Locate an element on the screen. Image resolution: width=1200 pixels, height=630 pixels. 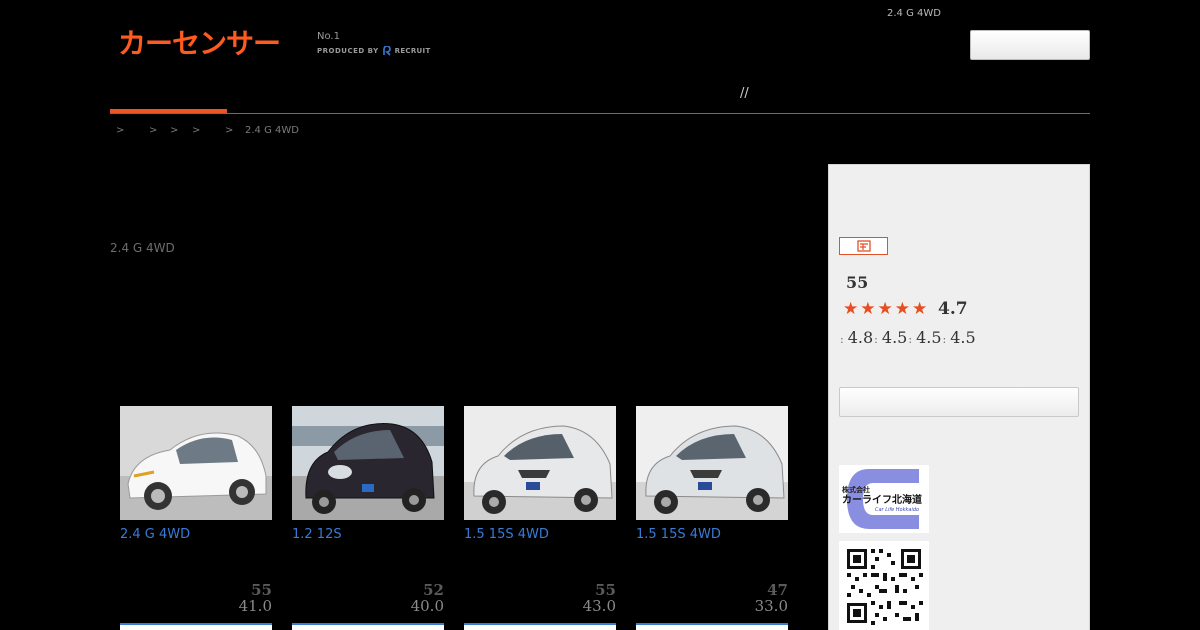
shop-detail-button is located at coordinates (959, 402).